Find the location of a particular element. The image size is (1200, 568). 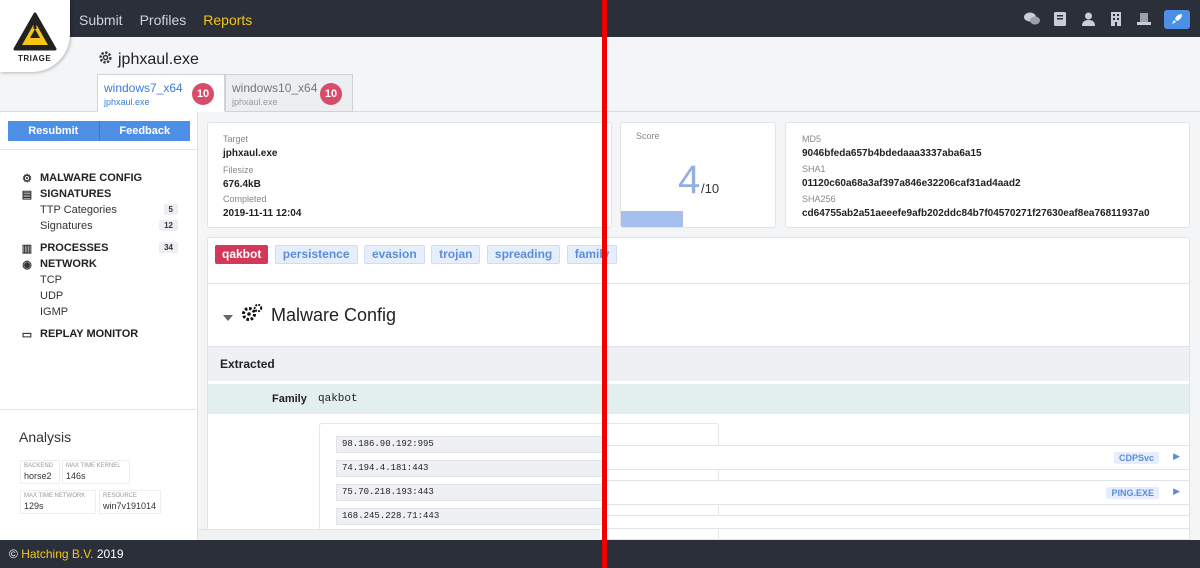

config-title: Malware Config is located at coordinates (334, 315).